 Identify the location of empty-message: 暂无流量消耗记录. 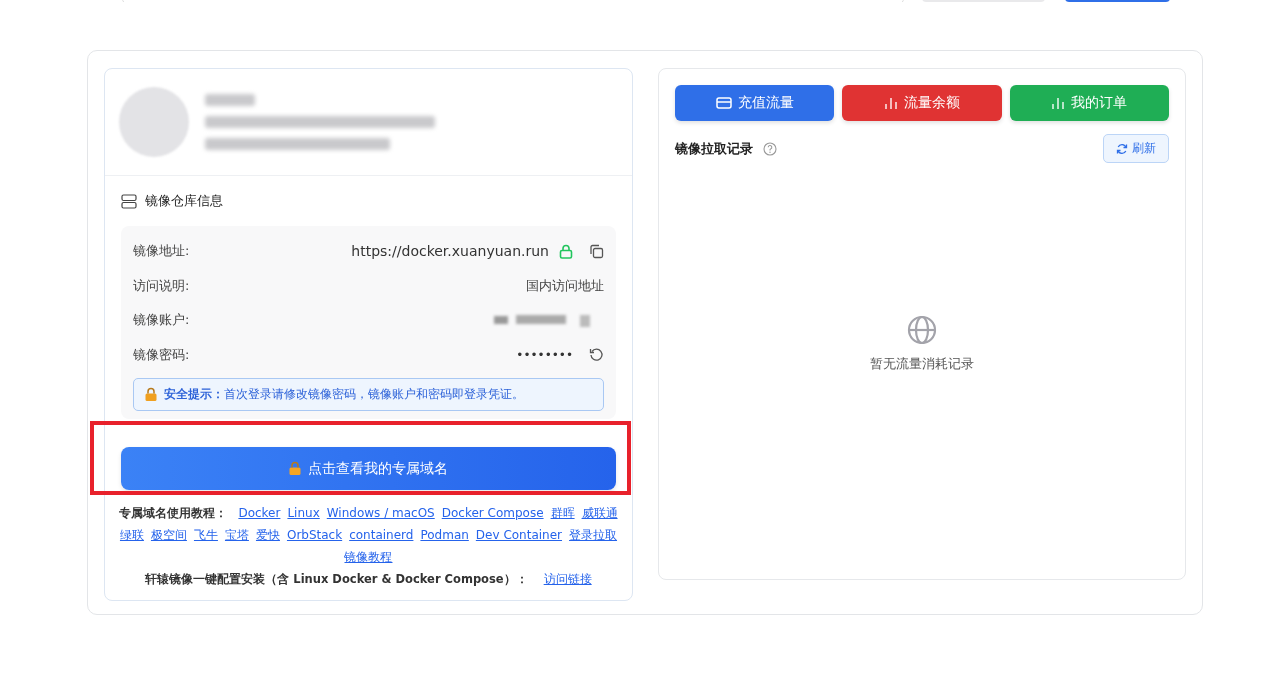
(922, 364).